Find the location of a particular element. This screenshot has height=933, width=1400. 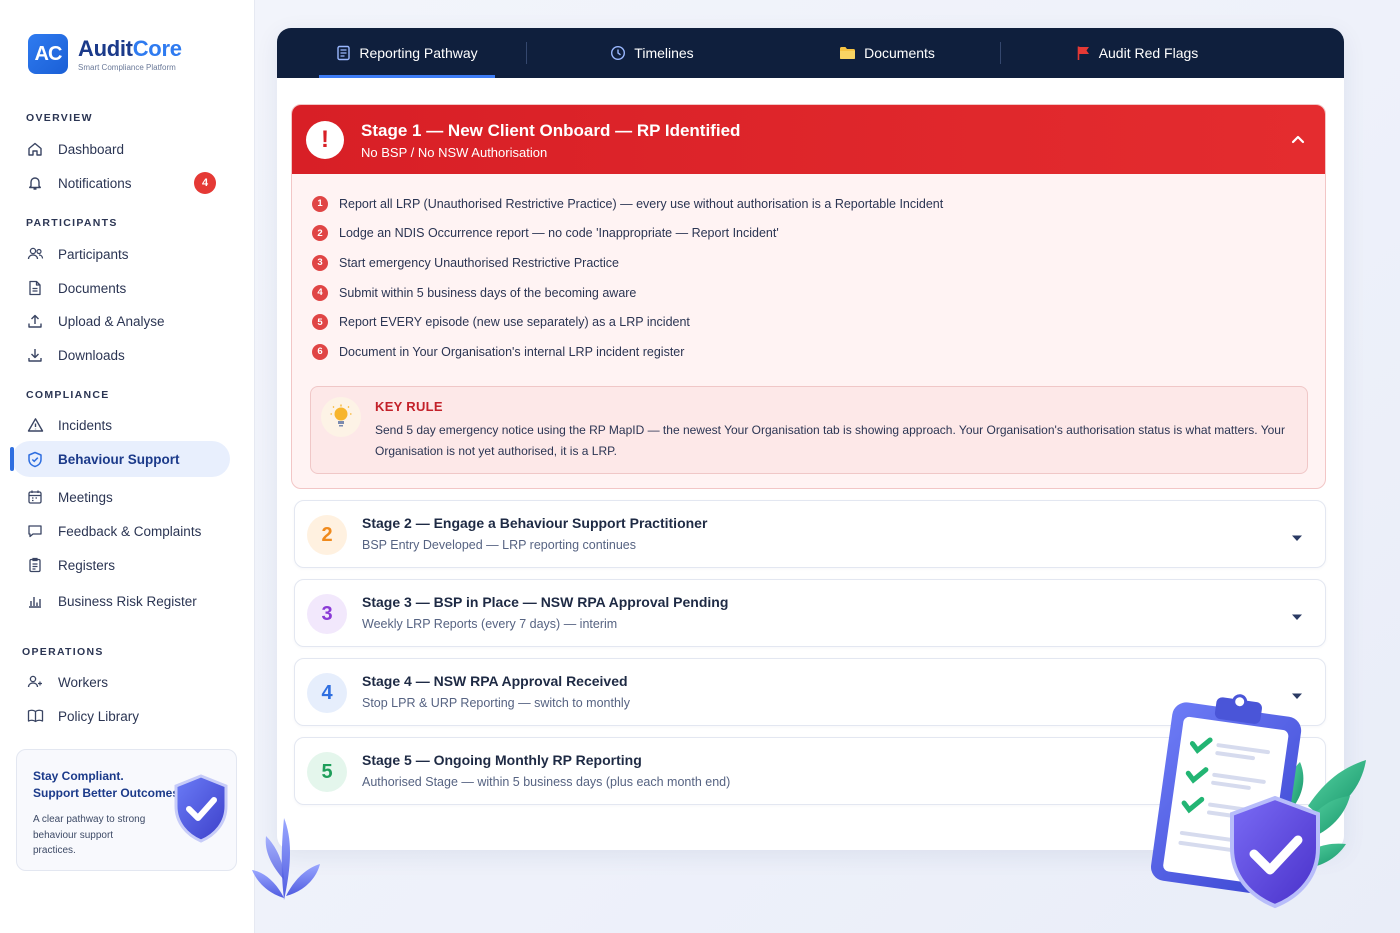

tab-documents: Documents is located at coordinates (887, 53).